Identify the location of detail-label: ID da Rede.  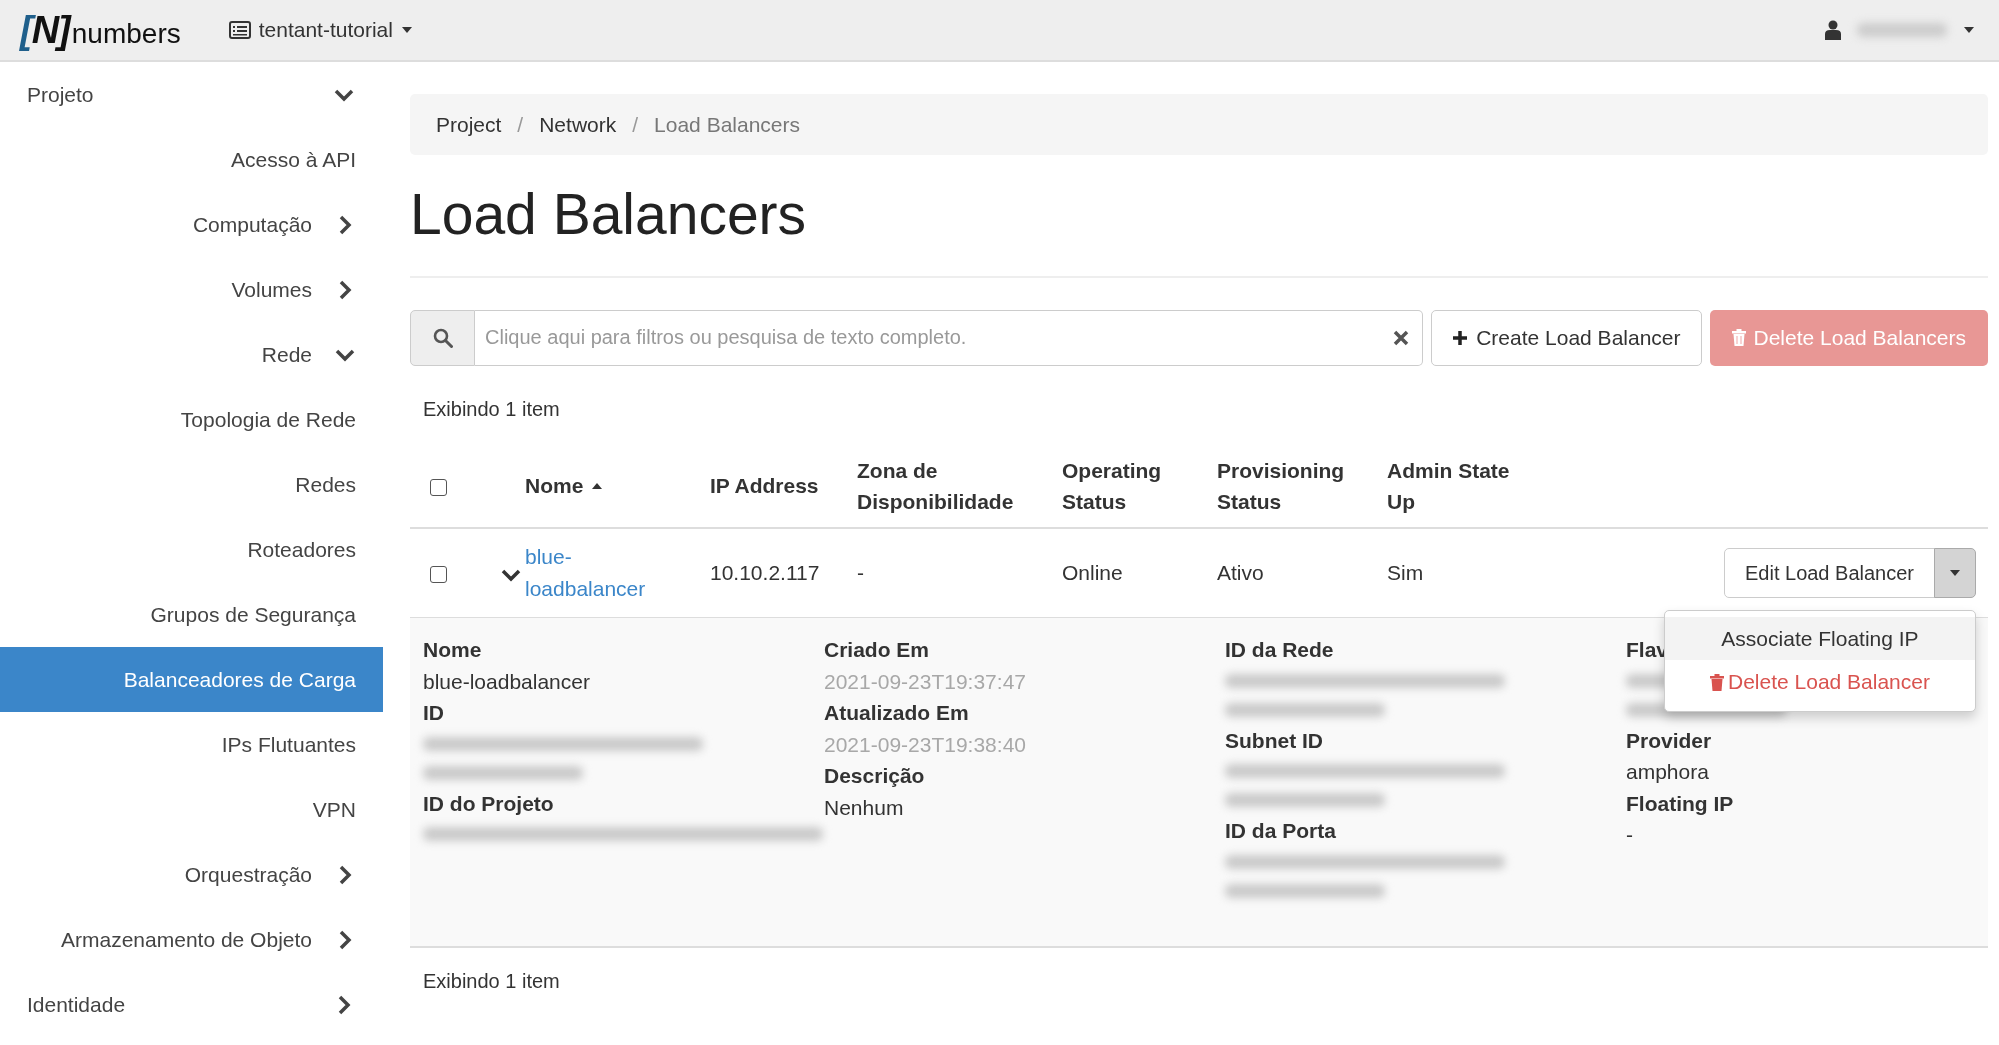
(1279, 650).